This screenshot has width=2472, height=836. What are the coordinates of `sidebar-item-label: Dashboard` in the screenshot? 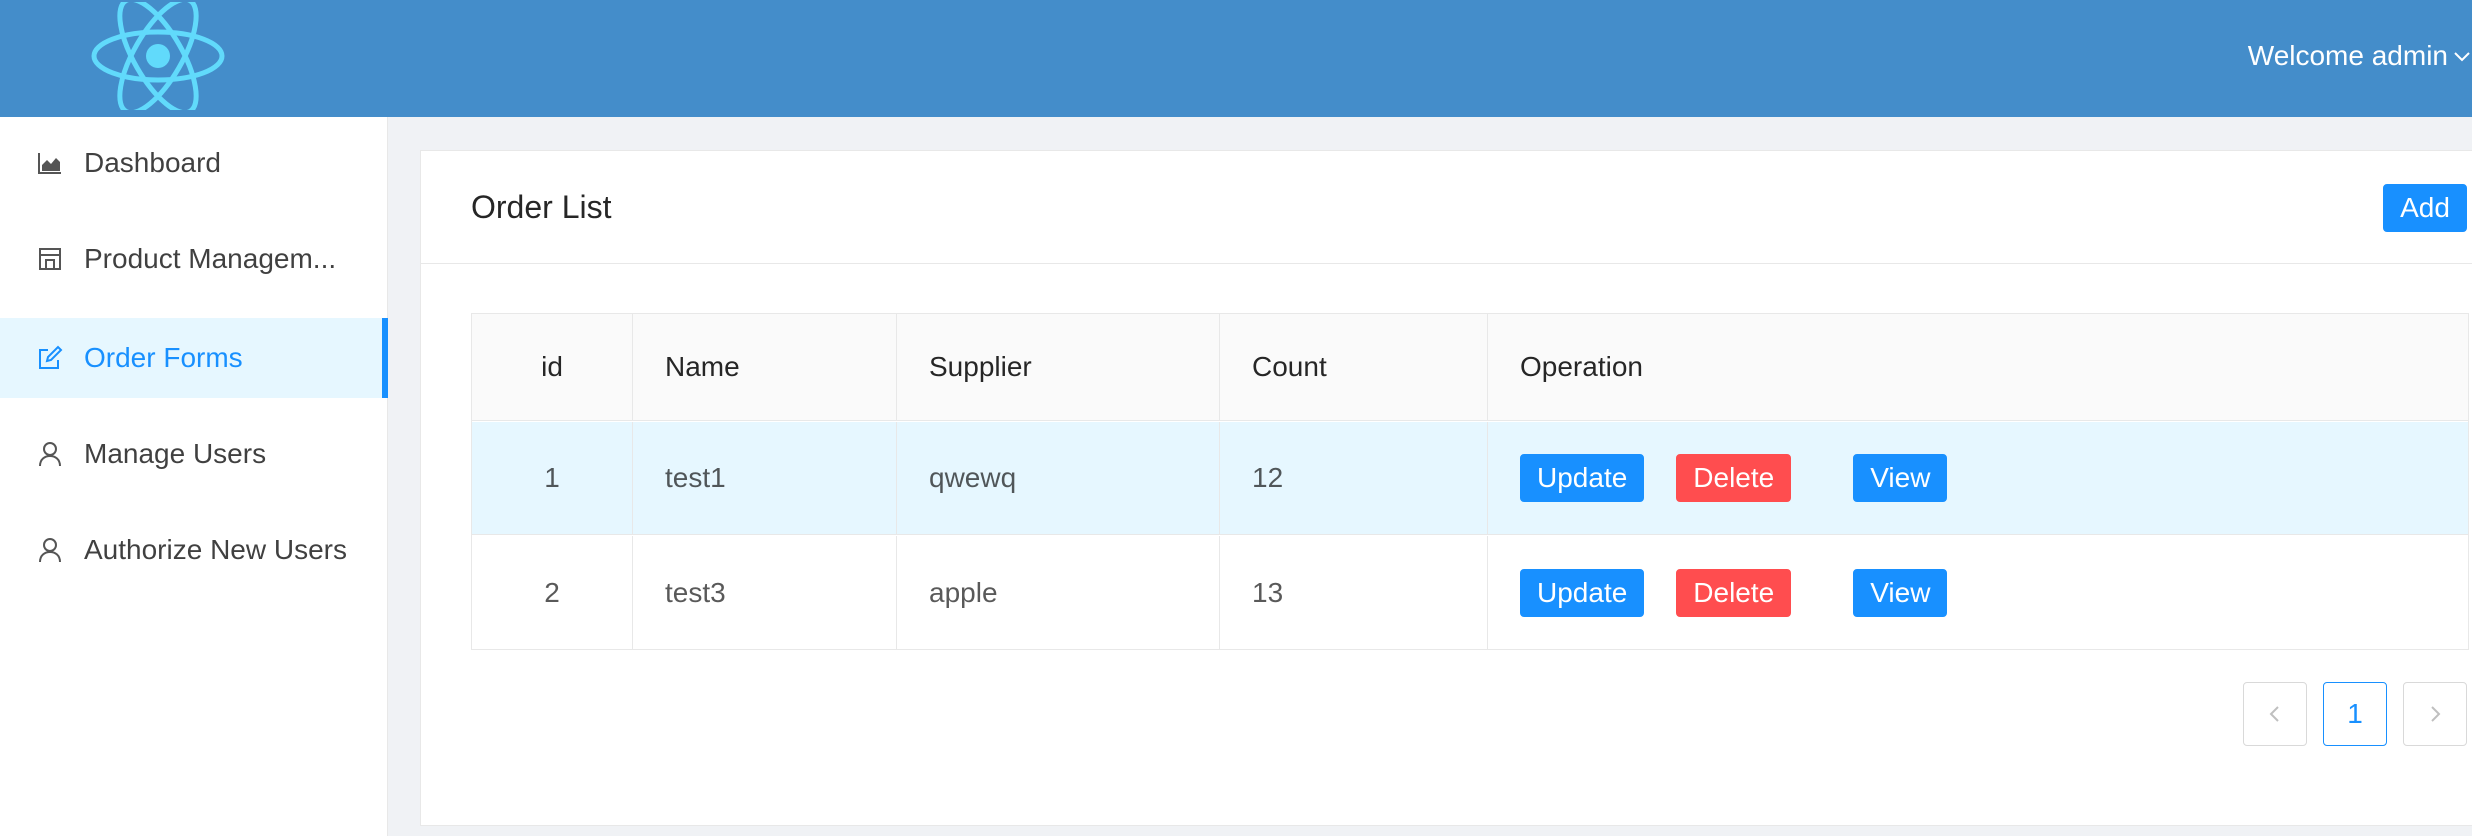 It's located at (152, 162).